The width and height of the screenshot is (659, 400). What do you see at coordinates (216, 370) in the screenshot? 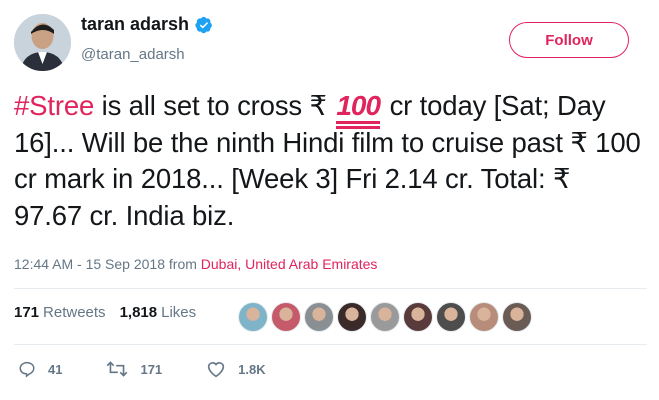
I see `heart-icon` at bounding box center [216, 370].